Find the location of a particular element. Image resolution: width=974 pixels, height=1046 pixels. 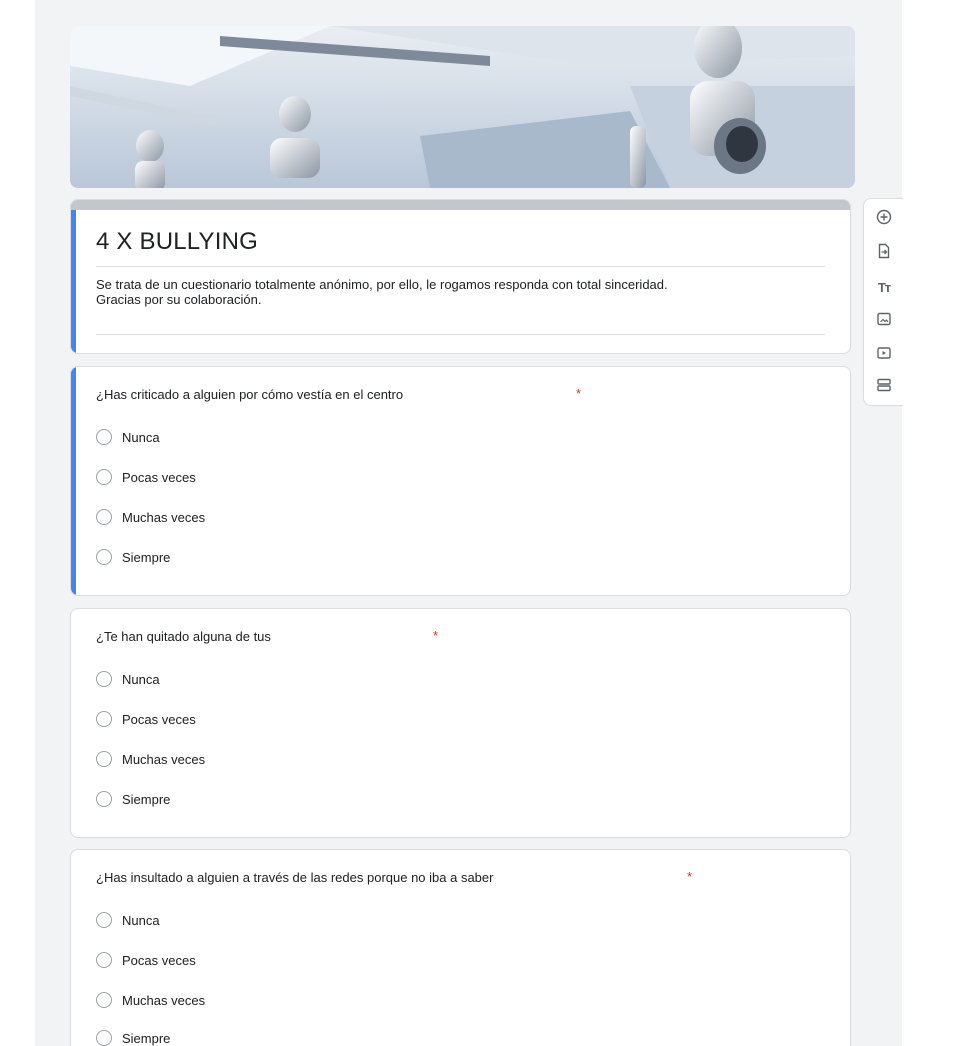

title-divider is located at coordinates (460, 266).